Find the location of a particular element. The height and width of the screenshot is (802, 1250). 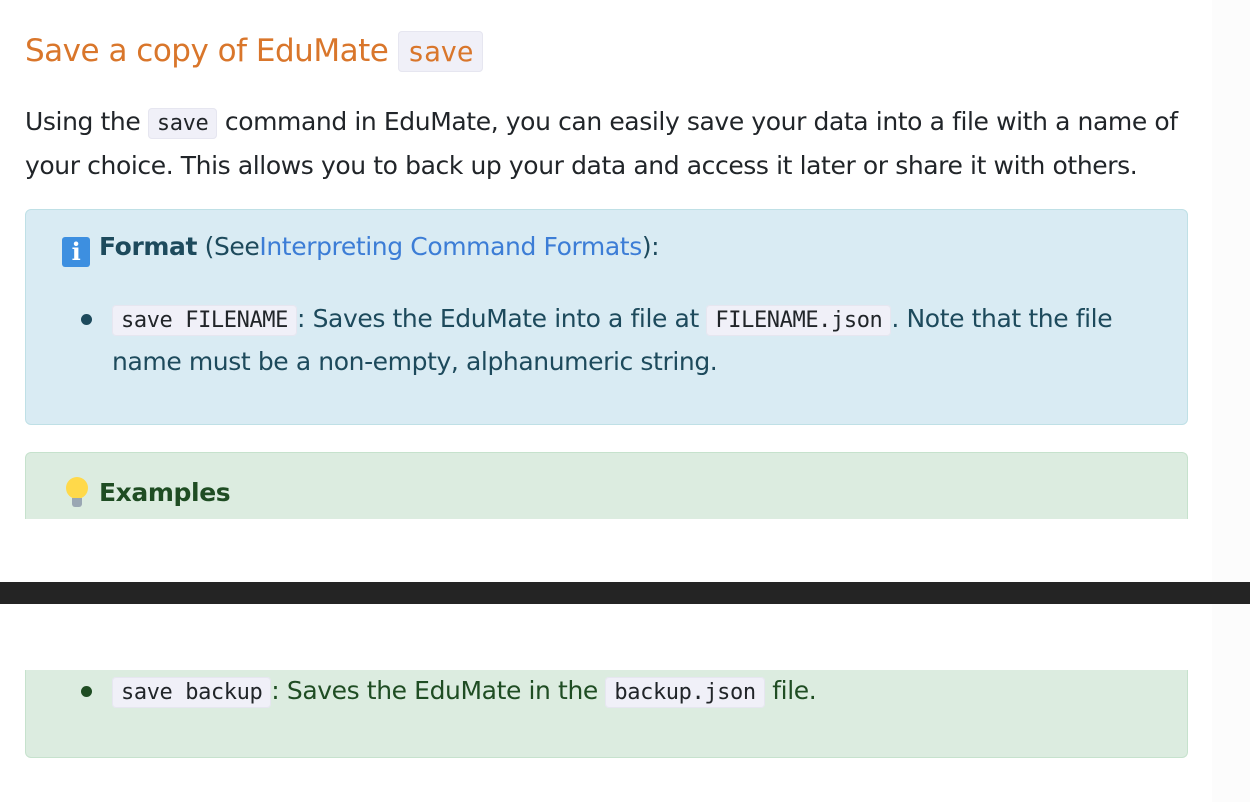

right-margin-lower is located at coordinates (1231, 703).